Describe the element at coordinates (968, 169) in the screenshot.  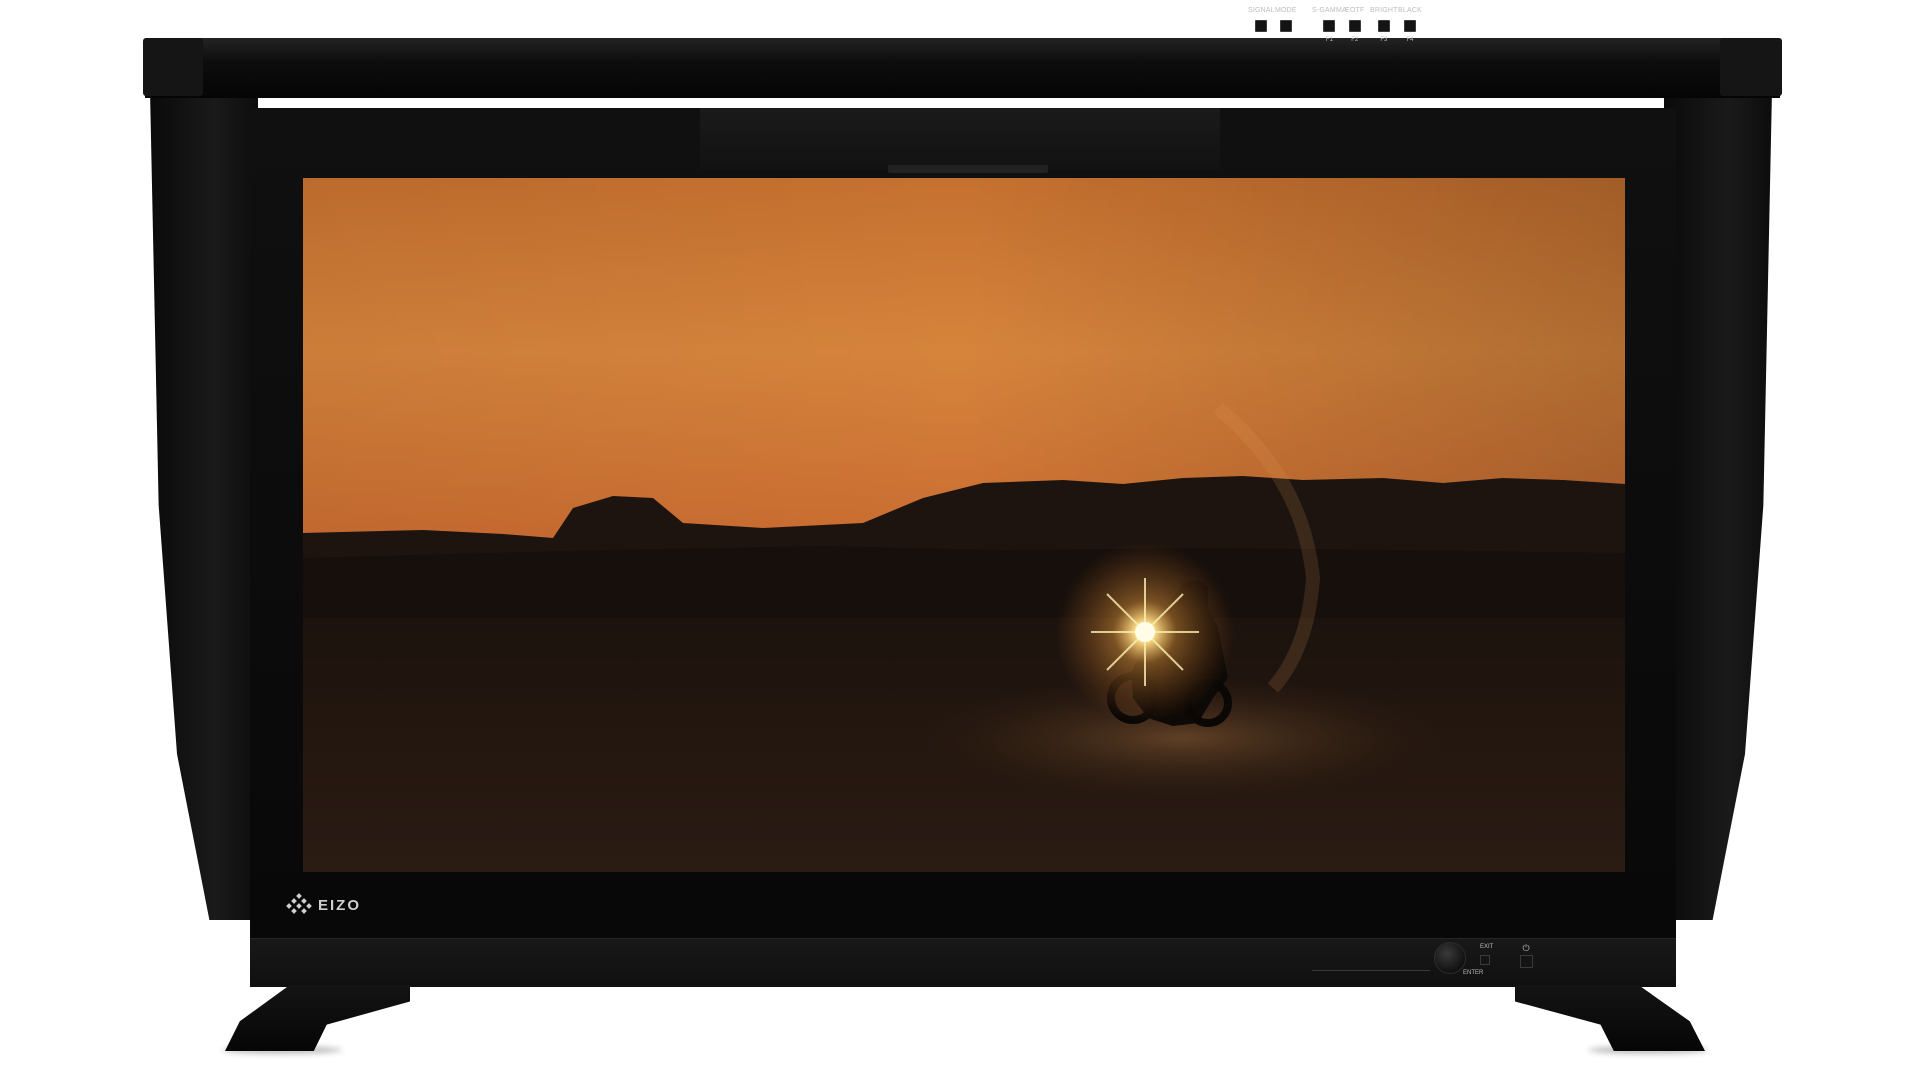
I see `calibration-sensor` at that location.